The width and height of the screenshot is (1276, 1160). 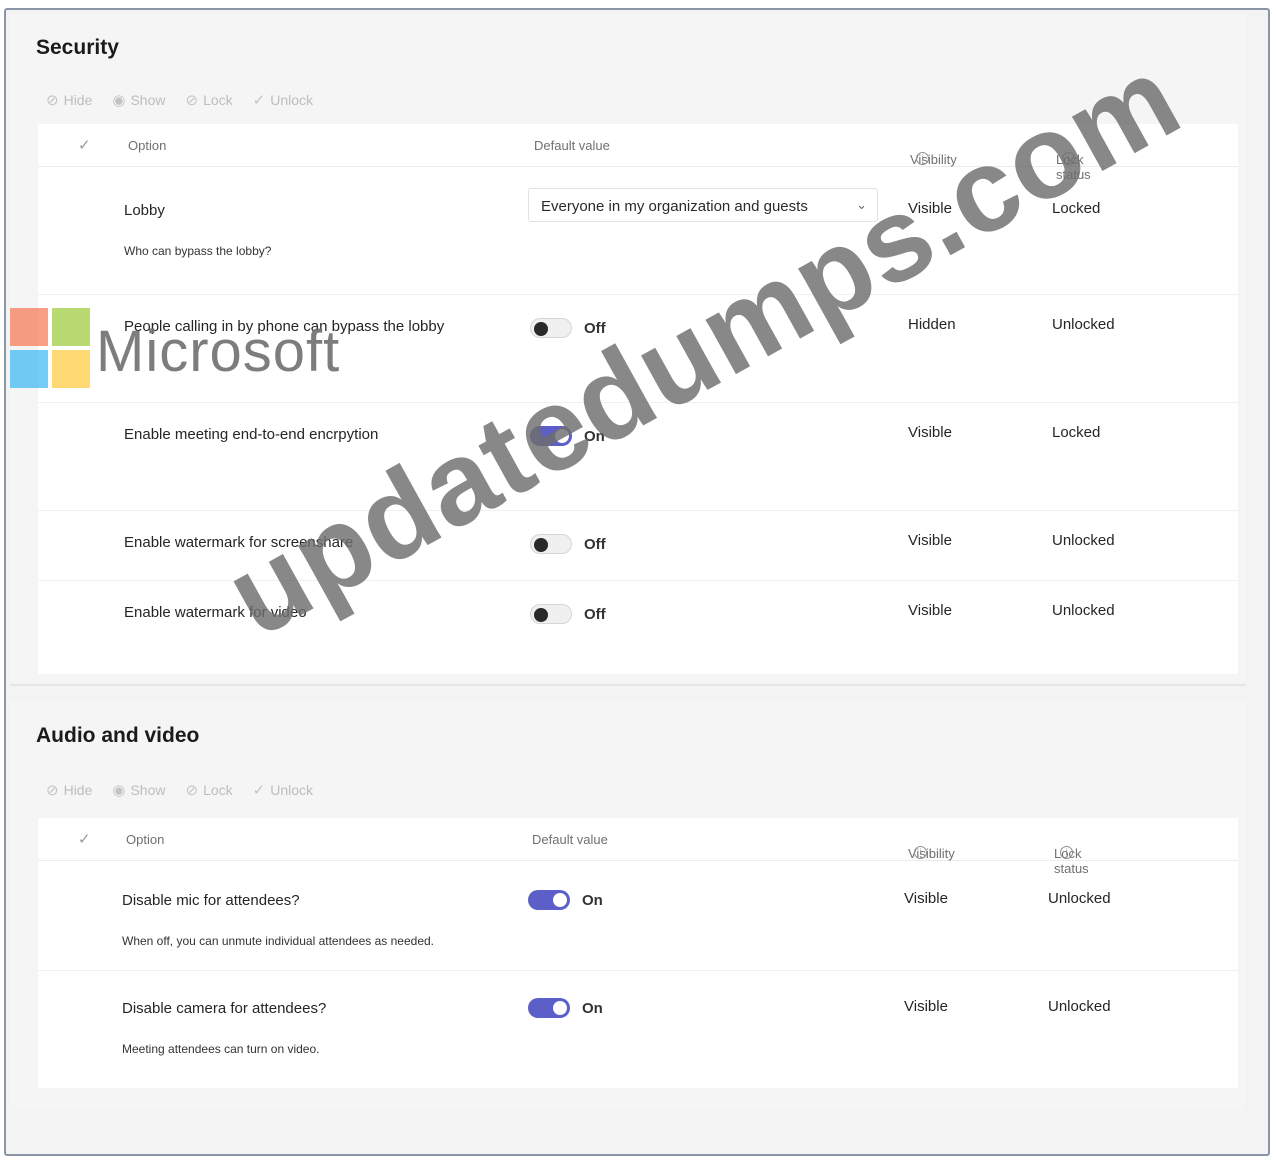 I want to click on security-toolbar: ⊘ Hide ◉ Show ⊘ Lock ✓ Unlock, so click(x=179, y=100).